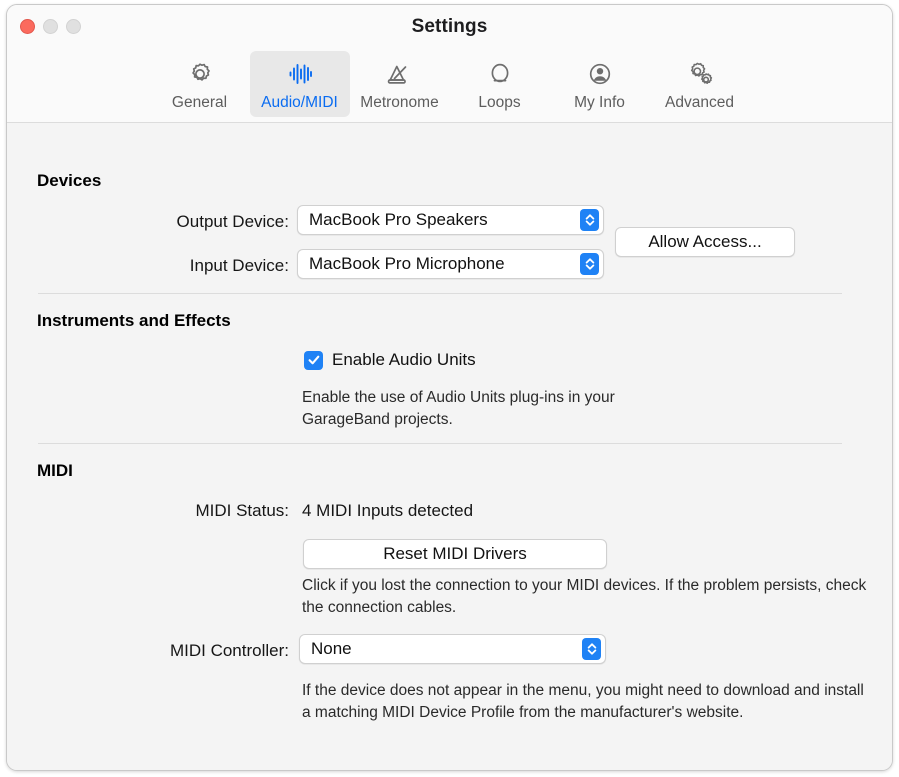  I want to click on tab-my-info-label: My Info, so click(599, 102).